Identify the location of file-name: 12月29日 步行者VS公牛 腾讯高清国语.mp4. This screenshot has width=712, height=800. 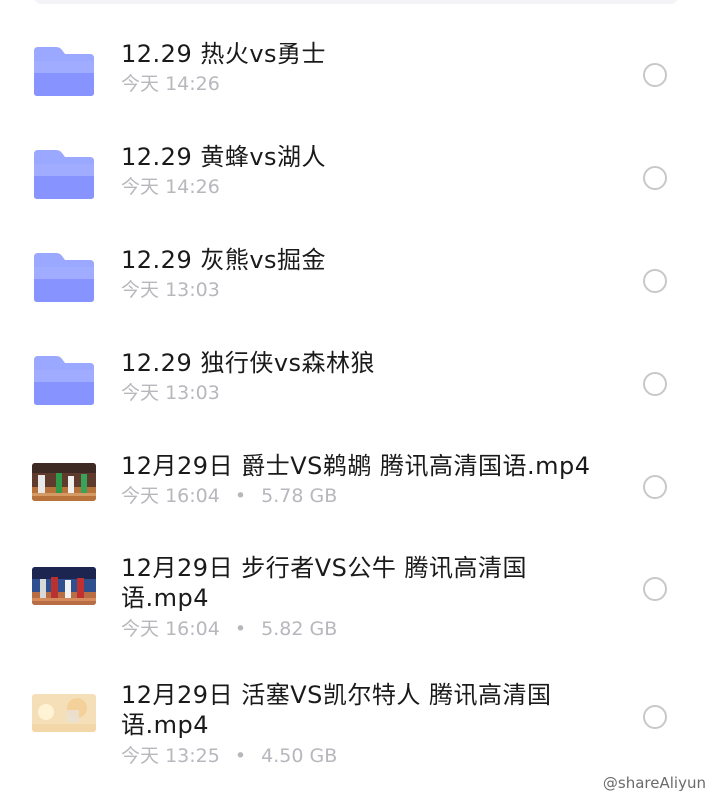
(324, 583).